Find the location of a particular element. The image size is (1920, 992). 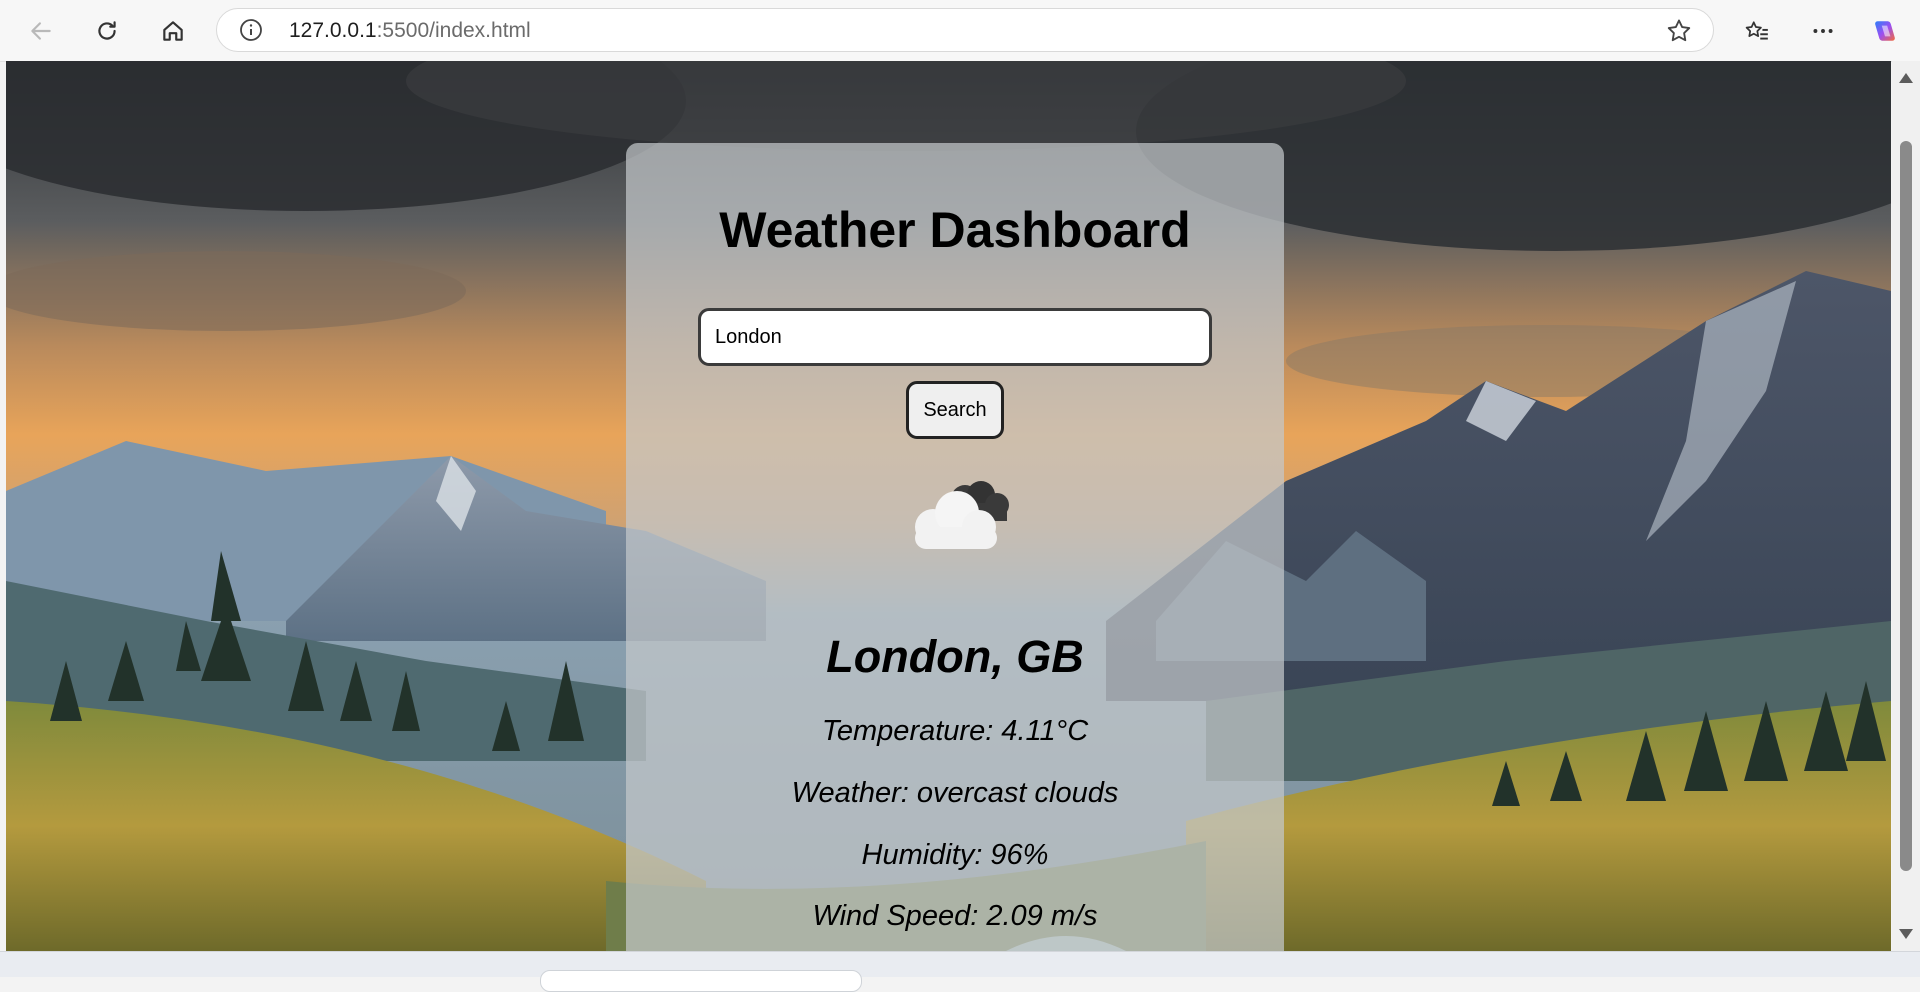

temperature-text: Temperature: 4.11°C is located at coordinates (955, 731).